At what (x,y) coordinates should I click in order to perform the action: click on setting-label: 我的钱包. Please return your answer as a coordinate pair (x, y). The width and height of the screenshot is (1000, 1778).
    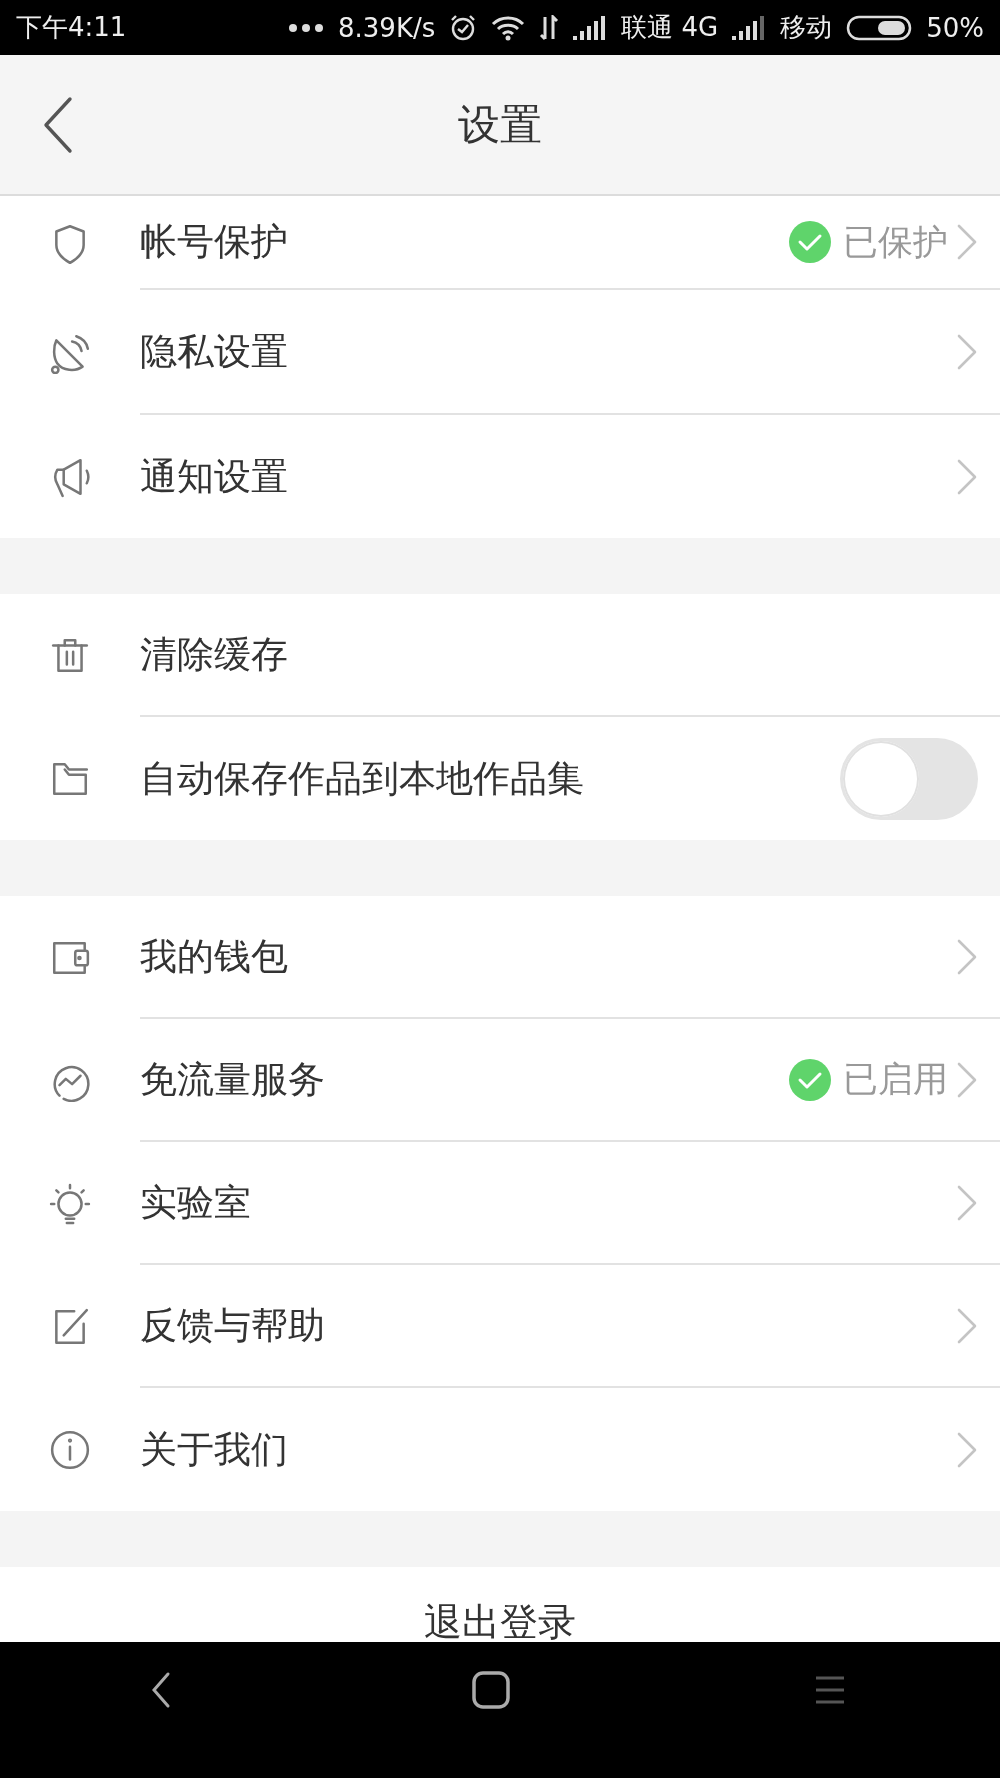
    Looking at the image, I should click on (214, 956).